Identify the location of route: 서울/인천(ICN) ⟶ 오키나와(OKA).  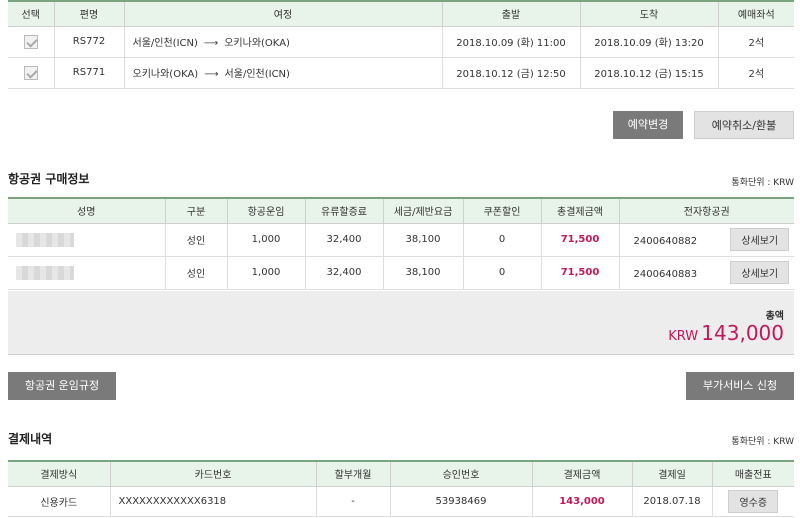
(282, 42).